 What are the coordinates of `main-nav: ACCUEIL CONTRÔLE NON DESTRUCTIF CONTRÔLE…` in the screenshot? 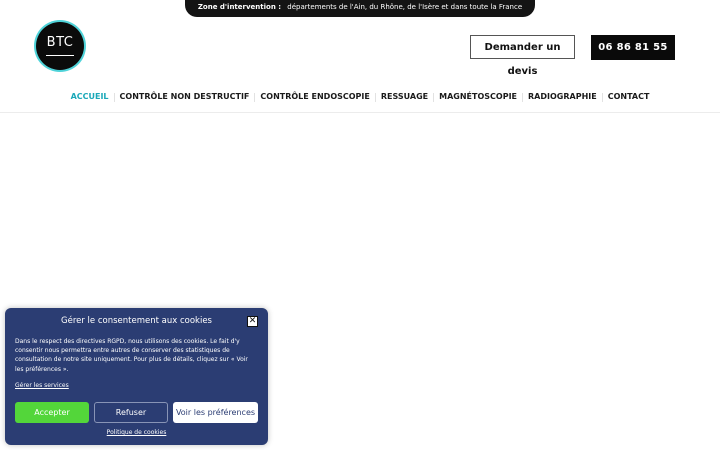 It's located at (360, 97).